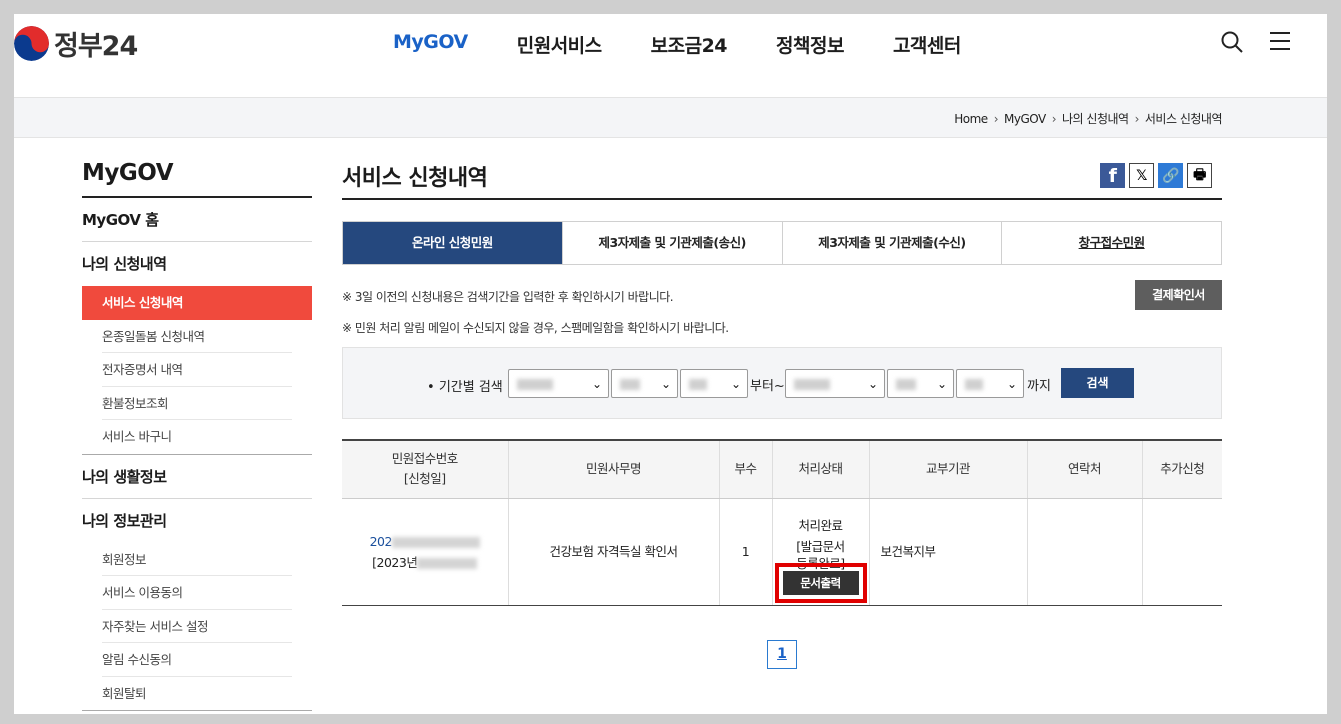 The image size is (1341, 724). What do you see at coordinates (559, 44) in the screenshot?
I see `nav-civil-service: 민원서비스` at bounding box center [559, 44].